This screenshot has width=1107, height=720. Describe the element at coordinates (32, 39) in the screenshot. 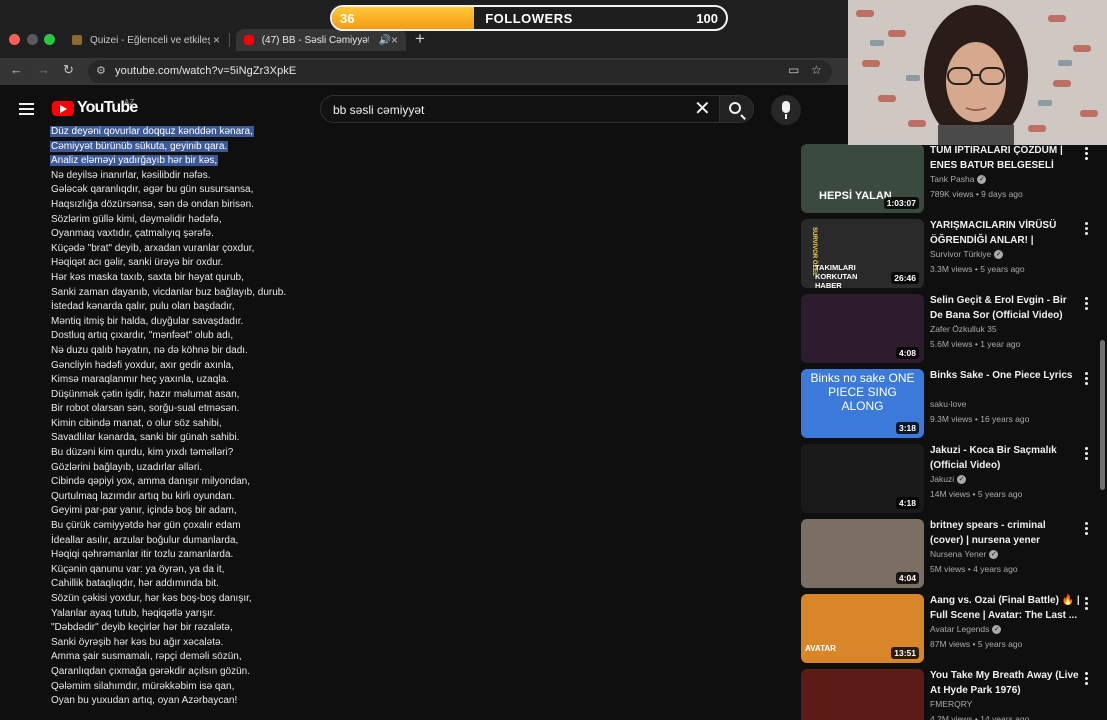

I see `window-minimize-button` at that location.